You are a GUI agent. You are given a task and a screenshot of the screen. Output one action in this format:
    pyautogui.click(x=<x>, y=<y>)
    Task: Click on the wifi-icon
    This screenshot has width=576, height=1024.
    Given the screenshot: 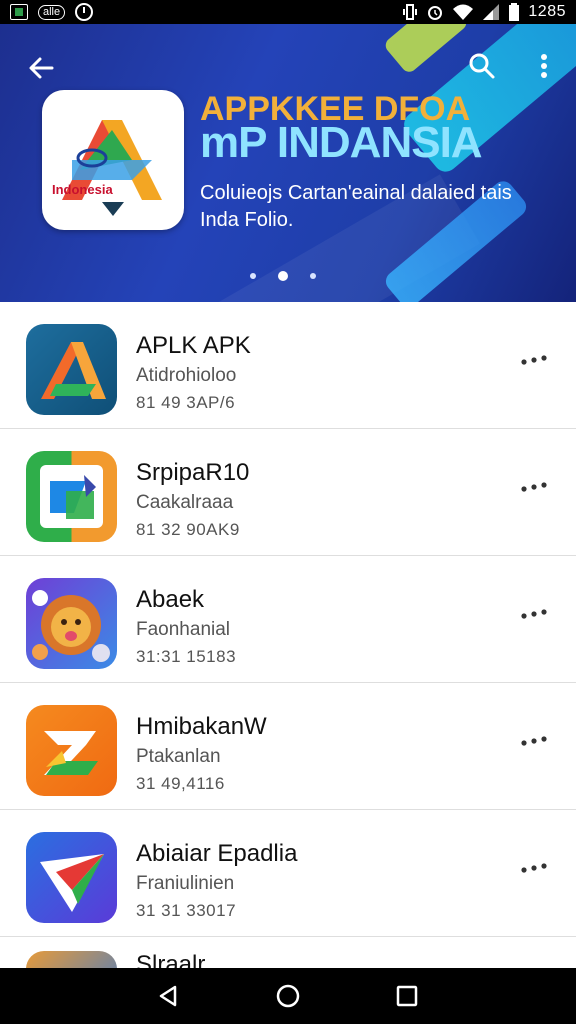 What is the action you would take?
    pyautogui.click(x=463, y=12)
    